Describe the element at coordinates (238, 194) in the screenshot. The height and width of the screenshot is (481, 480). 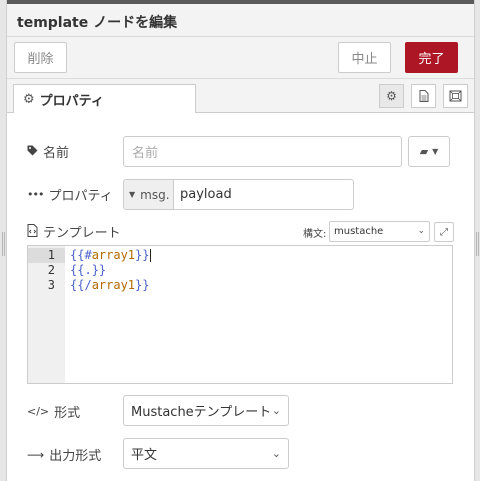
I see `property-typed-input: ▼ msg. payload` at that location.